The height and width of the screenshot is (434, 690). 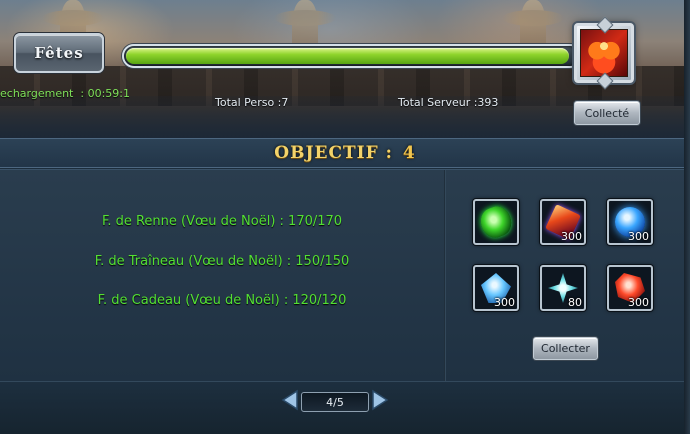 I want to click on arrow-right-icon, so click(x=380, y=400).